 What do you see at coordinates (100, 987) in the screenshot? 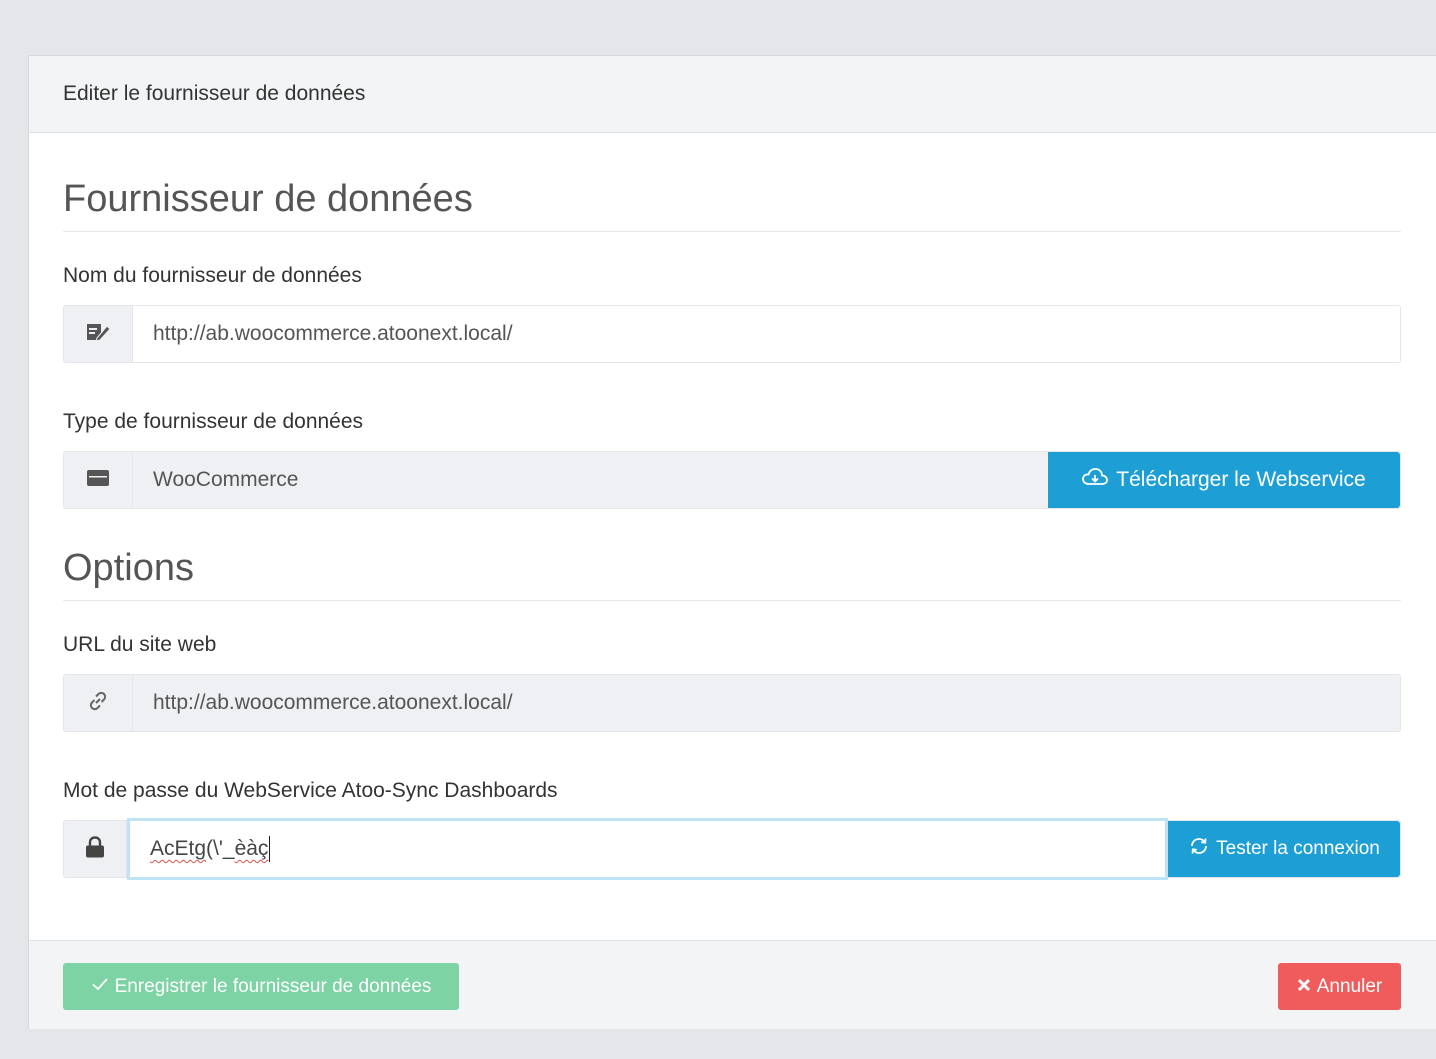
I see `check-icon` at bounding box center [100, 987].